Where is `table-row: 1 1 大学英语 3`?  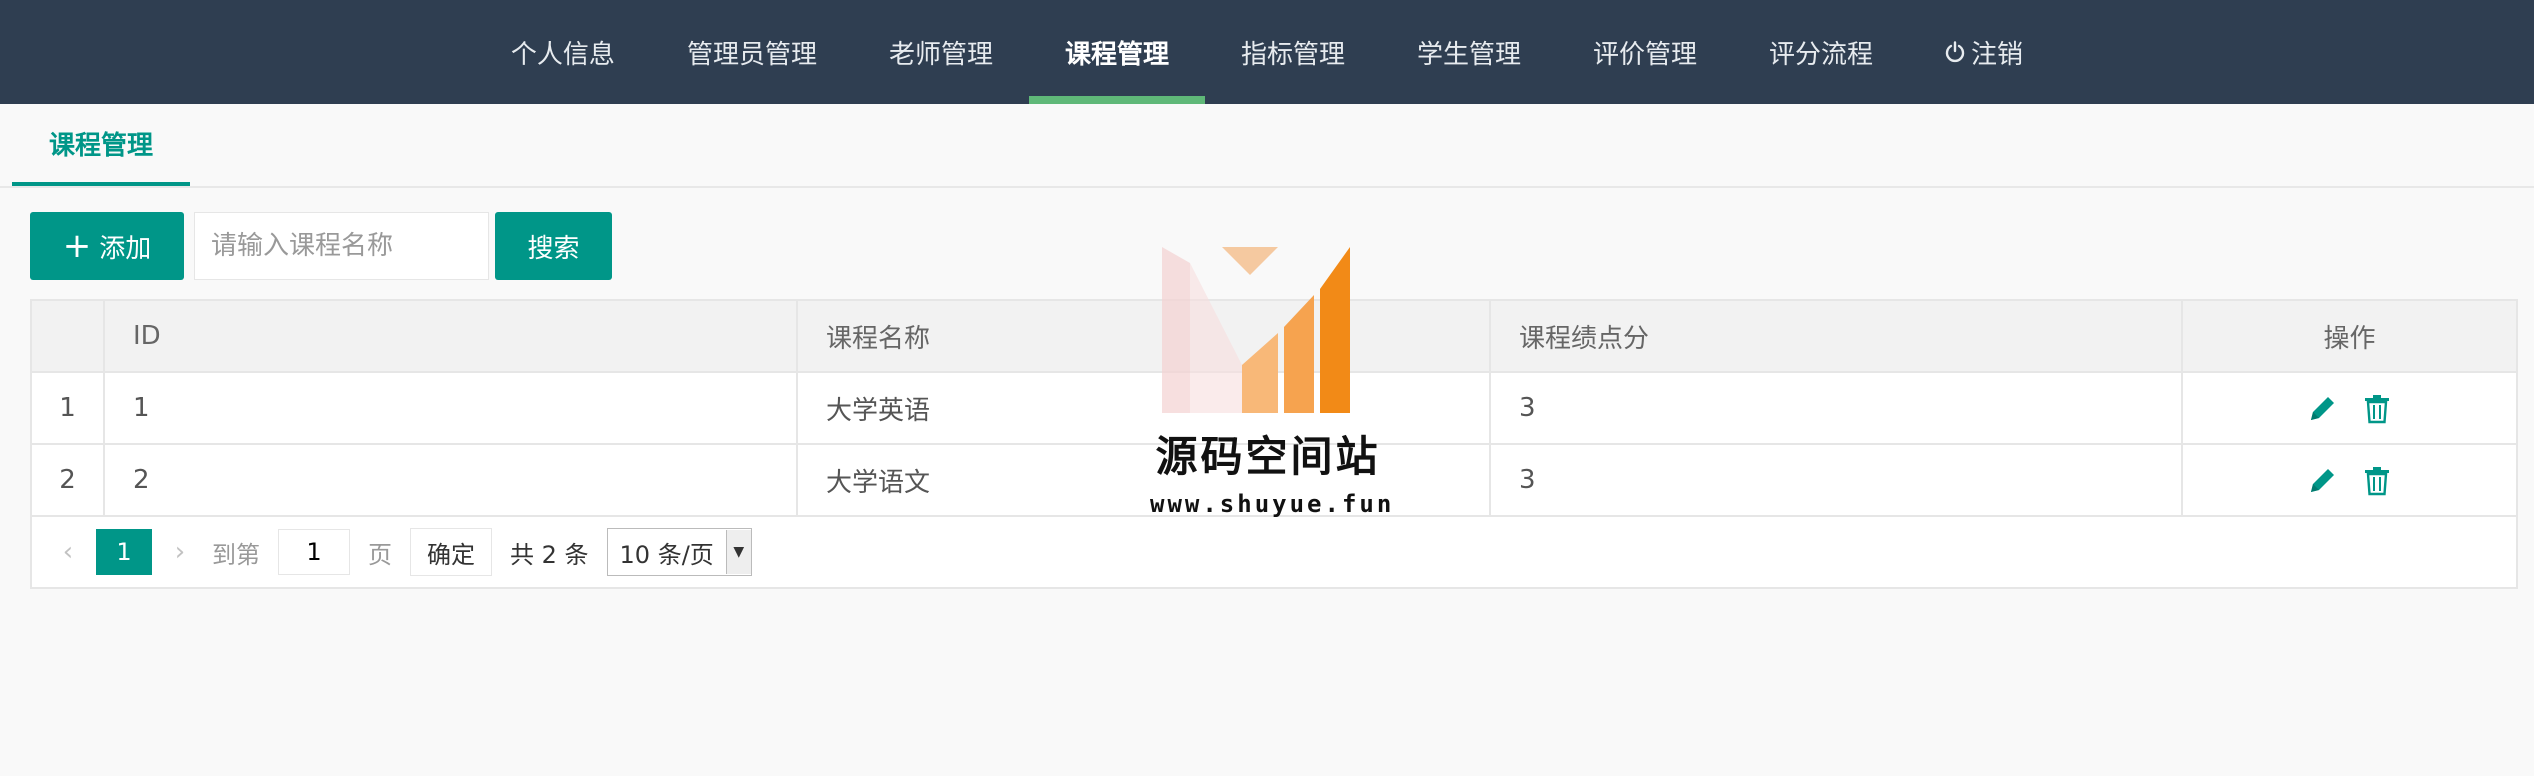 table-row: 1 1 大学英语 3 is located at coordinates (1274, 409).